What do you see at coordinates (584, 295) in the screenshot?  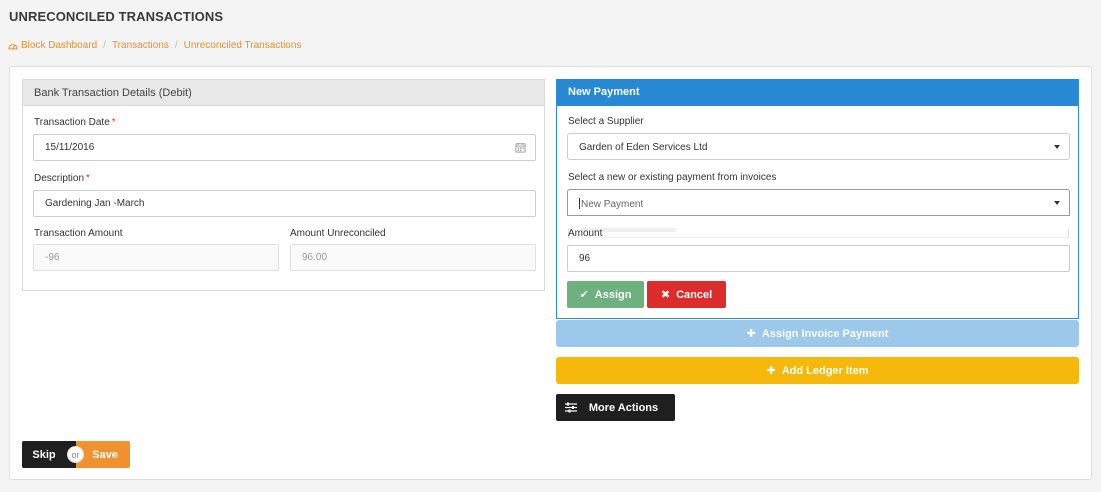 I see `check-icon: ✔` at bounding box center [584, 295].